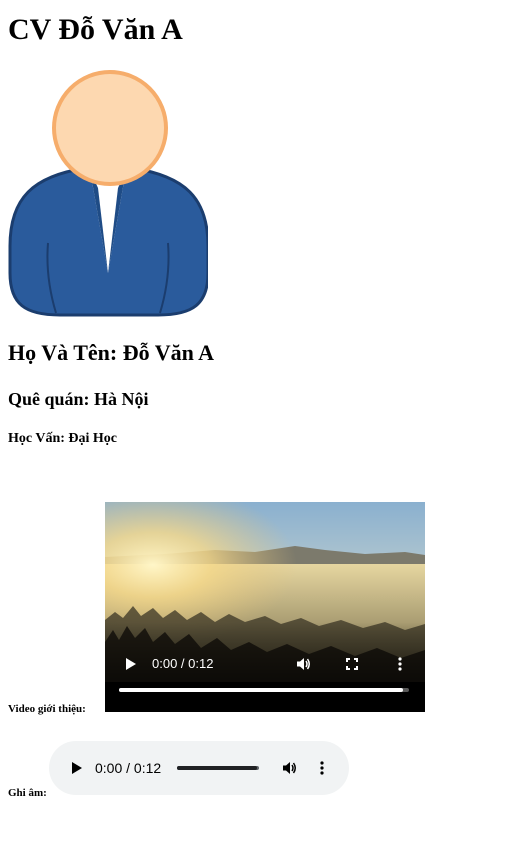  I want to click on audio-player: 0:00 / 0:12, so click(199, 768).